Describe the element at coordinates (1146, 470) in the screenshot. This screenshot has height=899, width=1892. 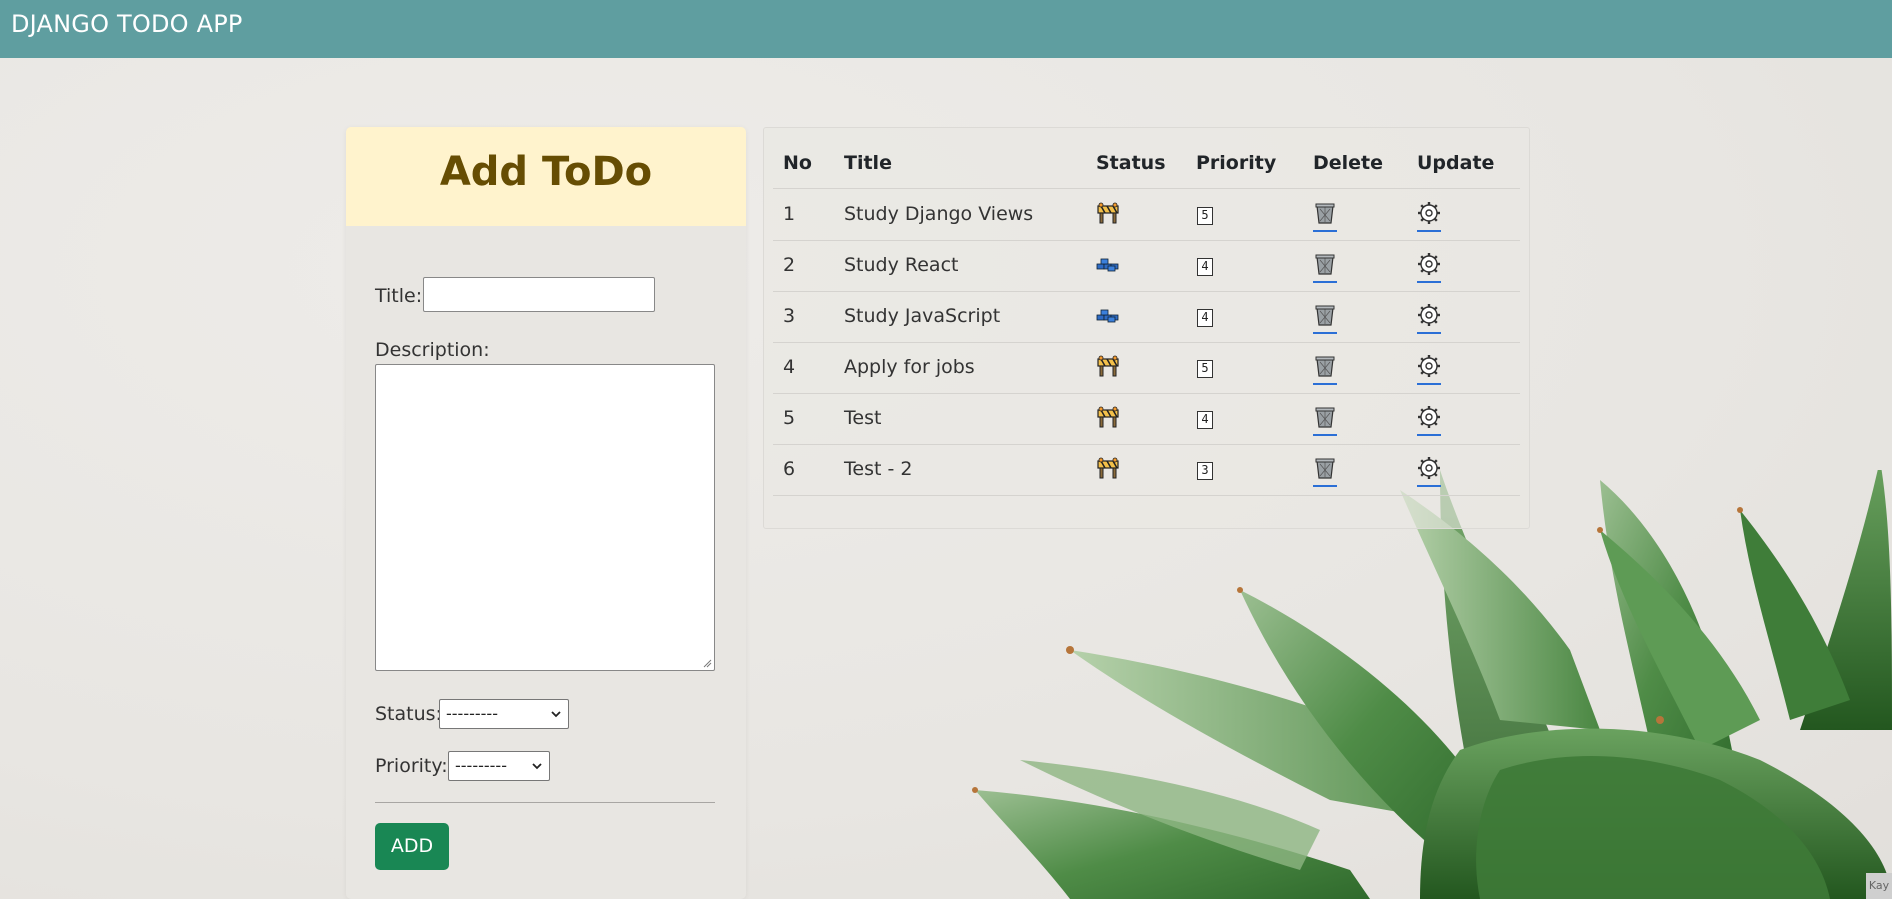
I see `table-row: 6 Test - 2 3` at that location.